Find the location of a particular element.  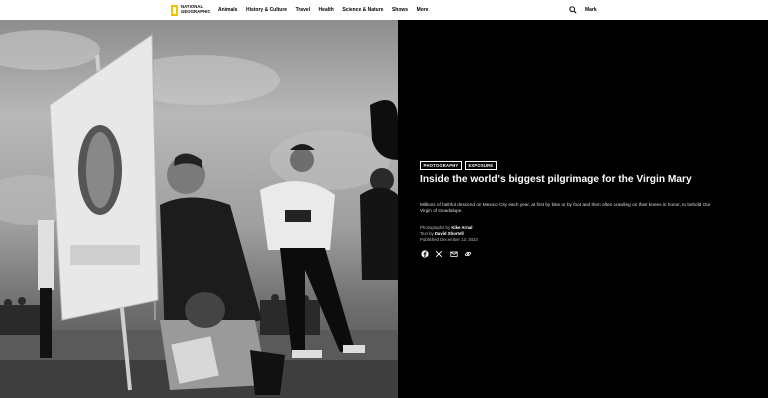

nav-travel: Travel is located at coordinates (303, 10).